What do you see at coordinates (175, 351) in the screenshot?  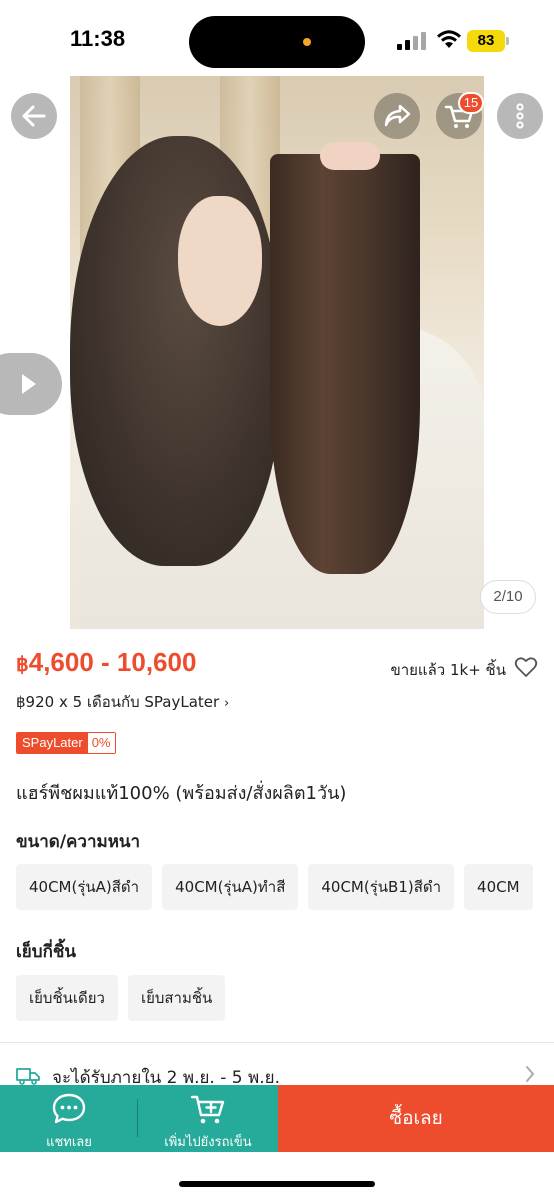 I see `model-hair` at bounding box center [175, 351].